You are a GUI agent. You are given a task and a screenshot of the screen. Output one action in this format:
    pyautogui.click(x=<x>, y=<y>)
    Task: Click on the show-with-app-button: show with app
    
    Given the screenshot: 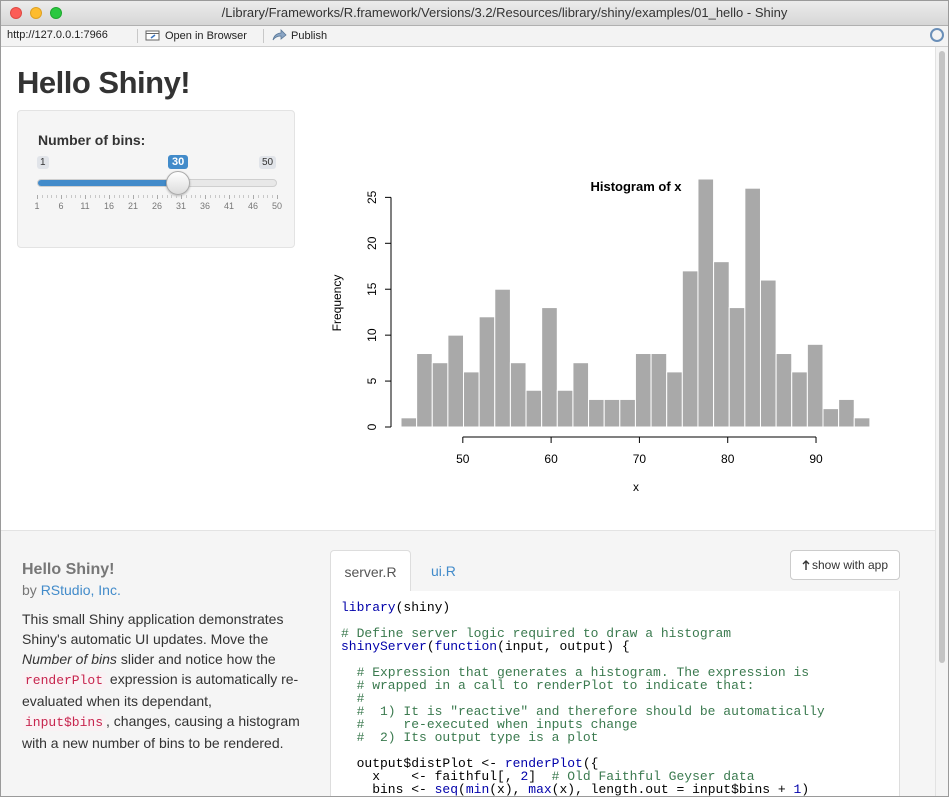 What is the action you would take?
    pyautogui.click(x=845, y=565)
    